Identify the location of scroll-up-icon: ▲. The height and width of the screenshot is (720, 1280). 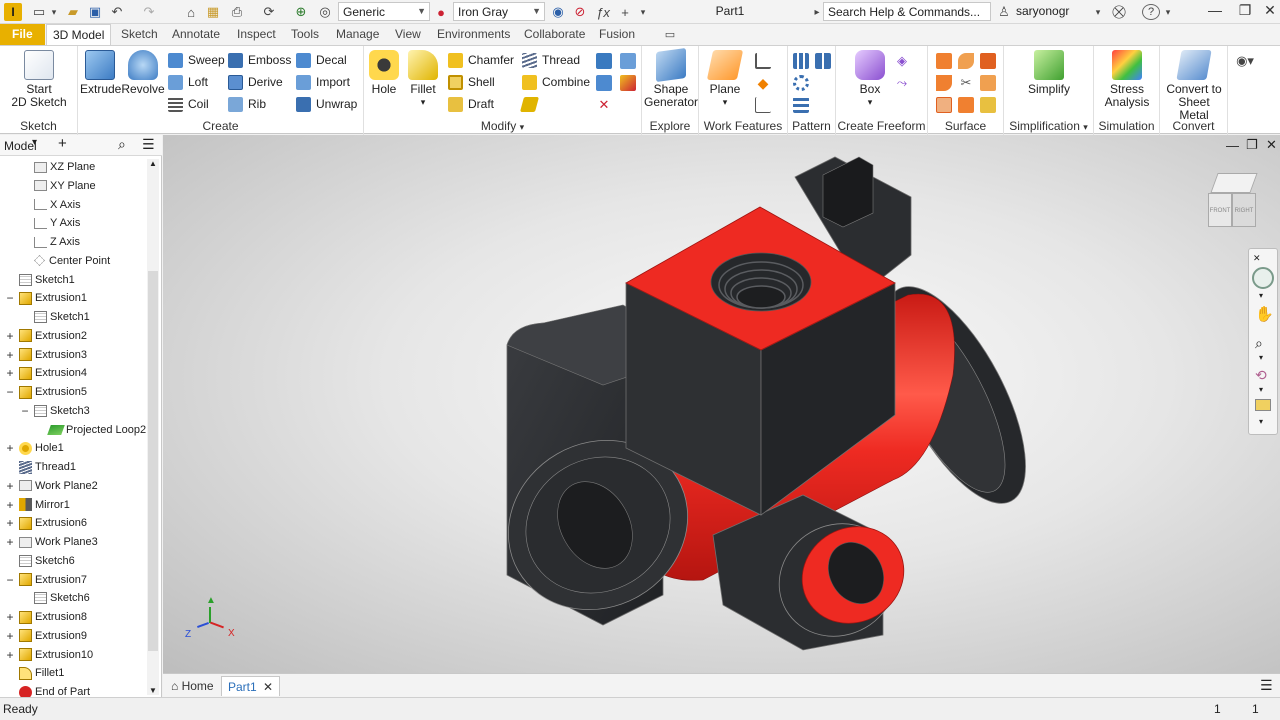
(153, 163).